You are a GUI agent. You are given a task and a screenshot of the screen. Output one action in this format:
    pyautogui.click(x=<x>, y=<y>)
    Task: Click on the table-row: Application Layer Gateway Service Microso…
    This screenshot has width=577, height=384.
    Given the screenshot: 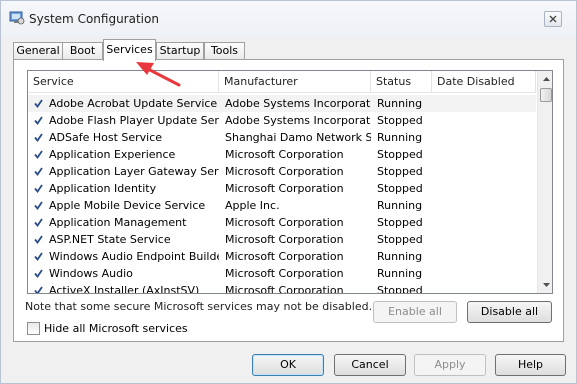 What is the action you would take?
    pyautogui.click(x=282, y=171)
    